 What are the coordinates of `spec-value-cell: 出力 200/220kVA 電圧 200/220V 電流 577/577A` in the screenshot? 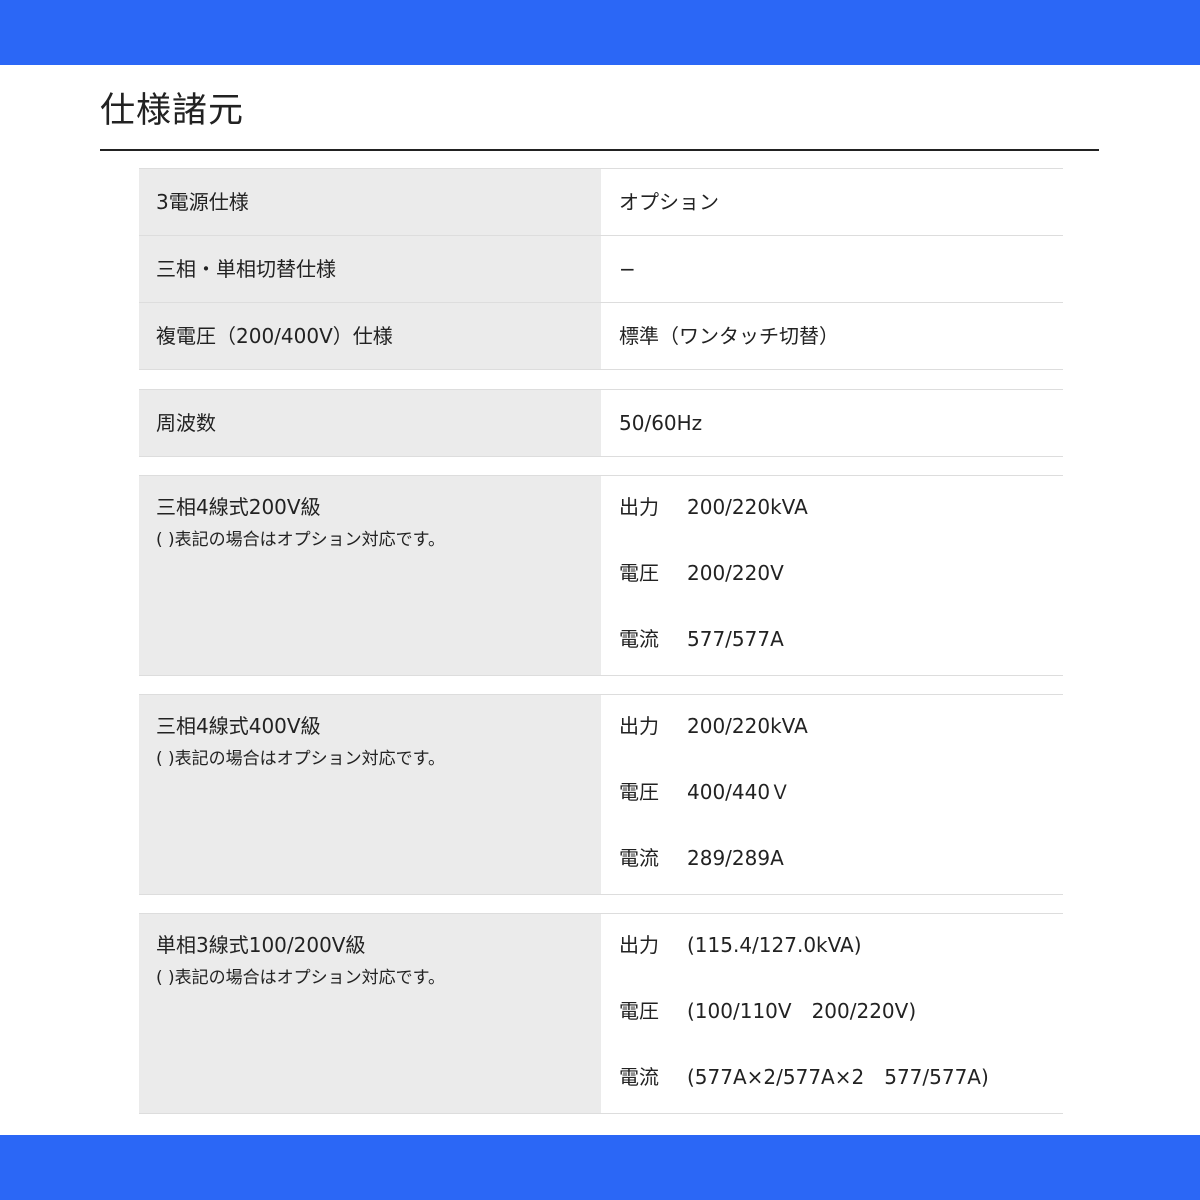 It's located at (832, 575).